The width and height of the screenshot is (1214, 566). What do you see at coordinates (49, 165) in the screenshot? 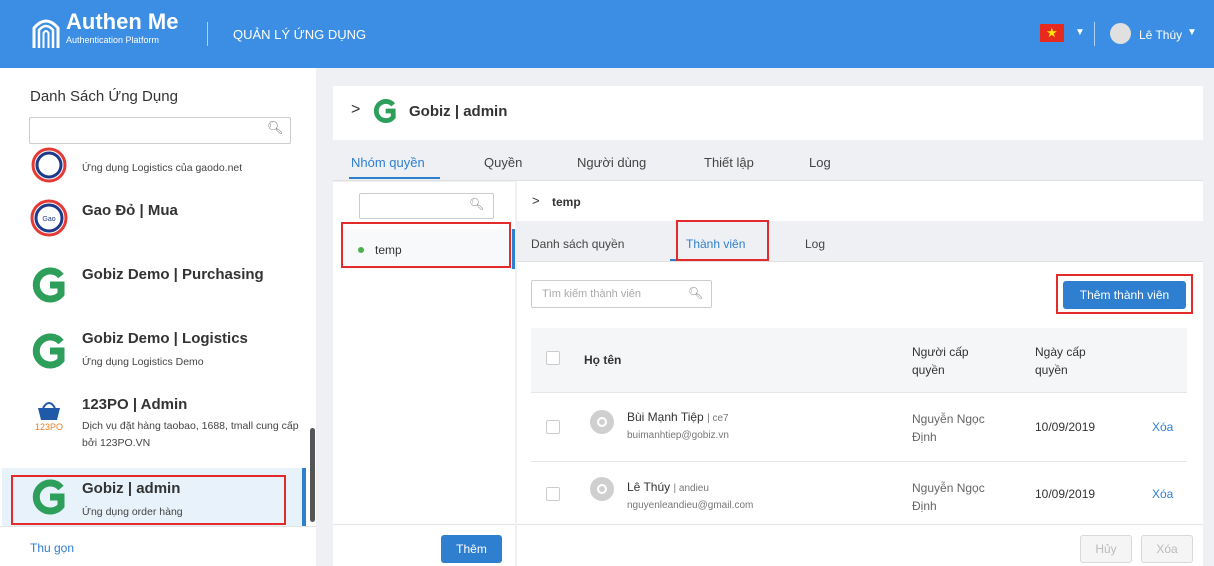
I see `gaodo-logo-icon` at bounding box center [49, 165].